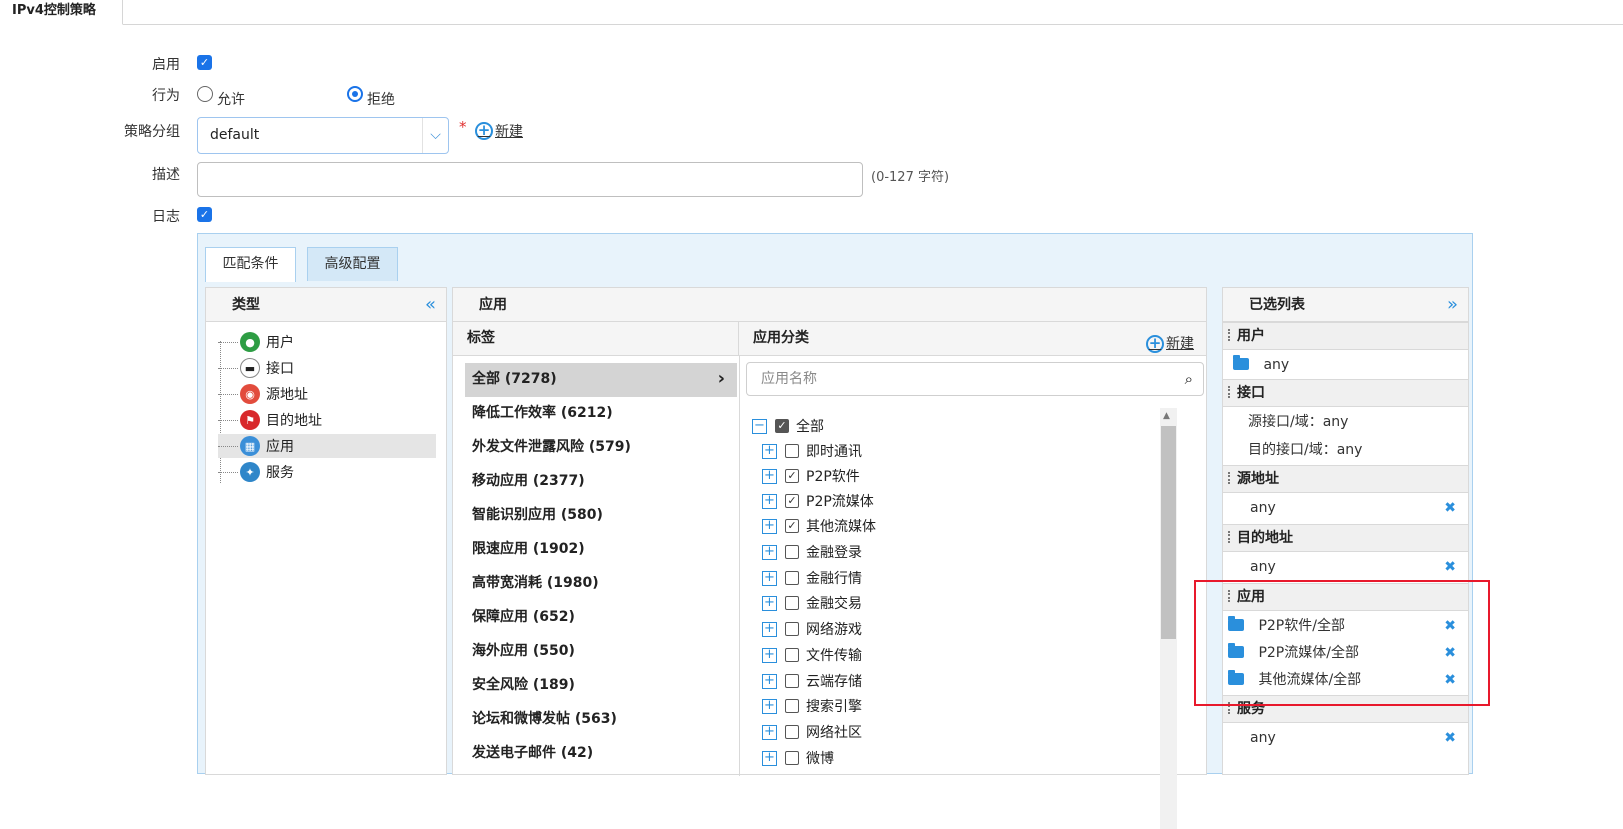  What do you see at coordinates (61, 12) in the screenshot?
I see `page-tab: IPv4控制策略` at bounding box center [61, 12].